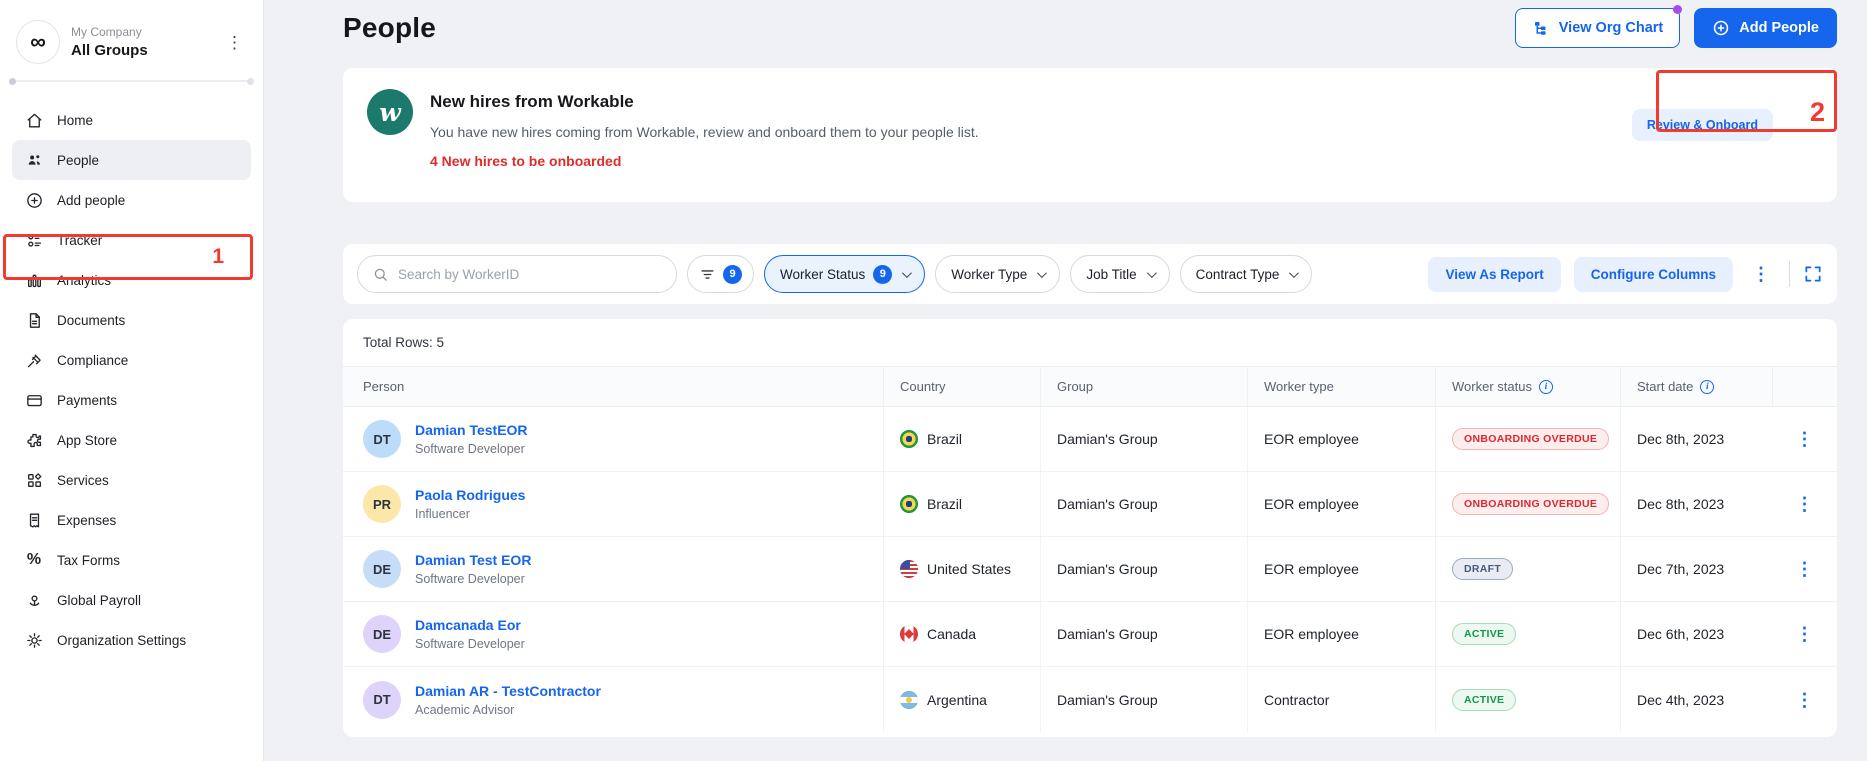 The width and height of the screenshot is (1867, 761). I want to click on column-header-label: Worker status, so click(1492, 386).